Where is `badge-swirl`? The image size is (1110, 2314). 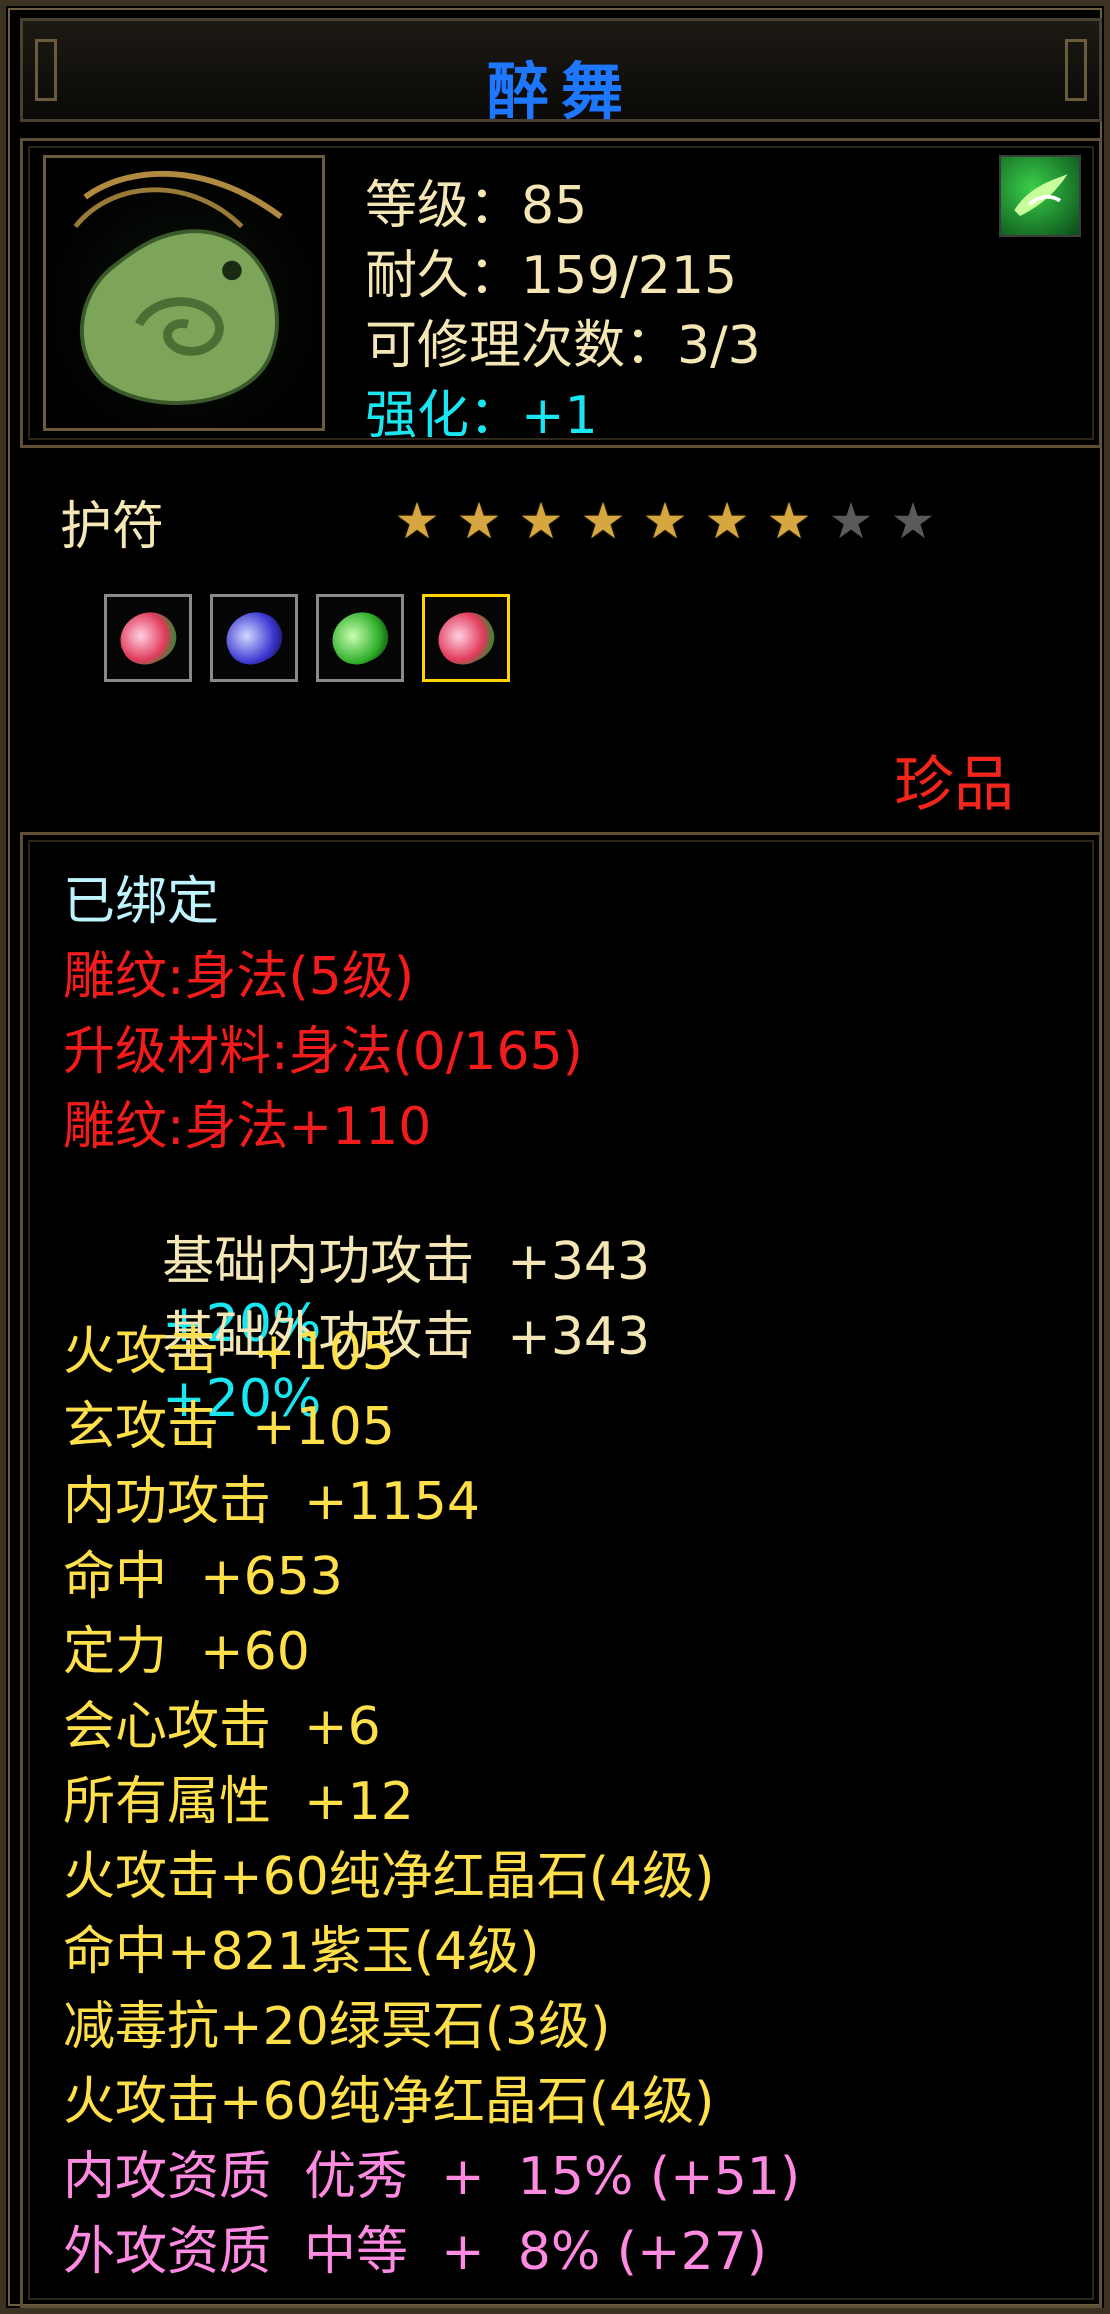
badge-swirl is located at coordinates (1041, 195).